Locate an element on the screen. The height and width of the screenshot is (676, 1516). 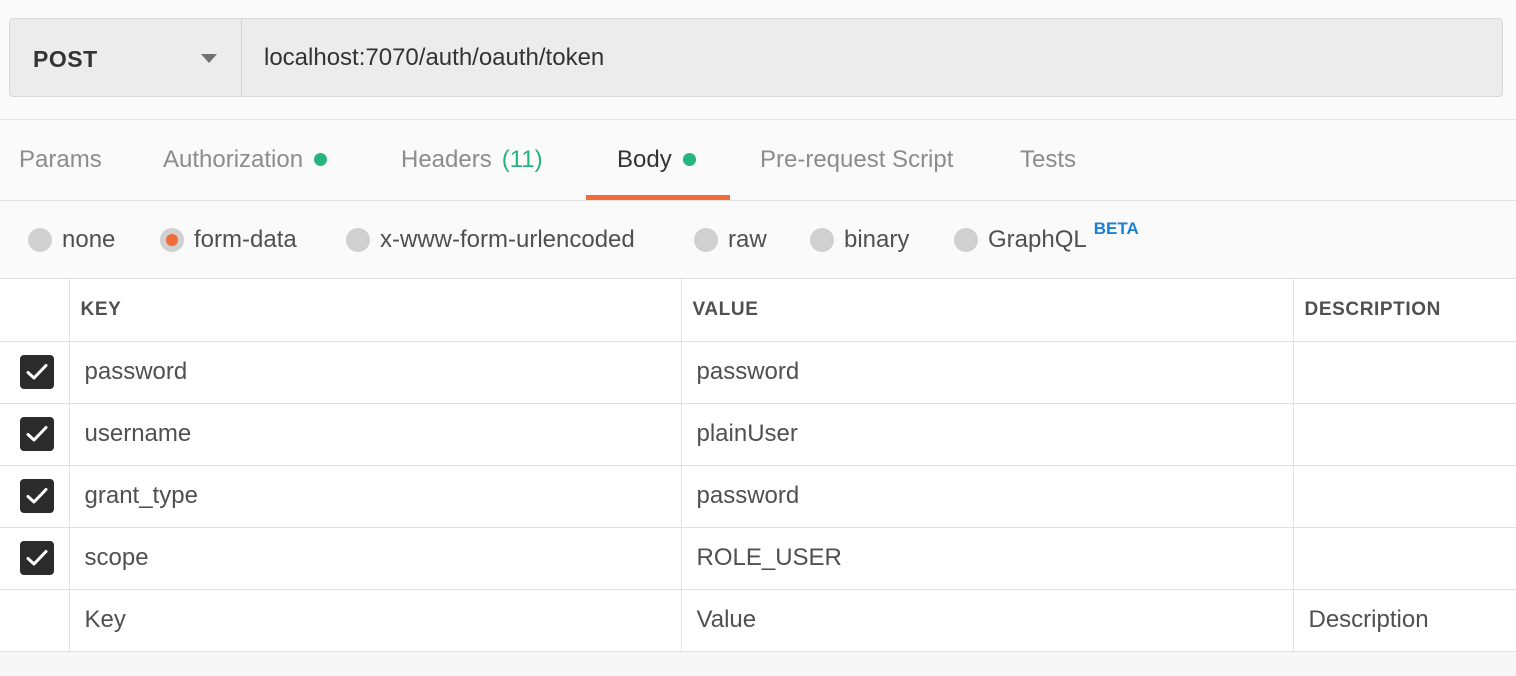
table-header-row: KEY VALUE DESCRIPTION is located at coordinates (758, 310).